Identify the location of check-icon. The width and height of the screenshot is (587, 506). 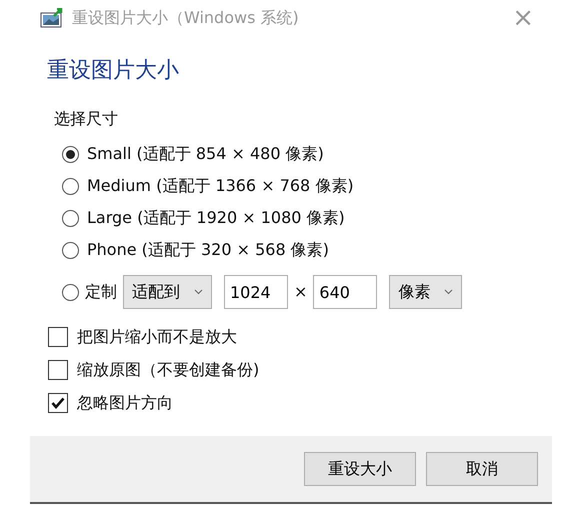
(58, 402).